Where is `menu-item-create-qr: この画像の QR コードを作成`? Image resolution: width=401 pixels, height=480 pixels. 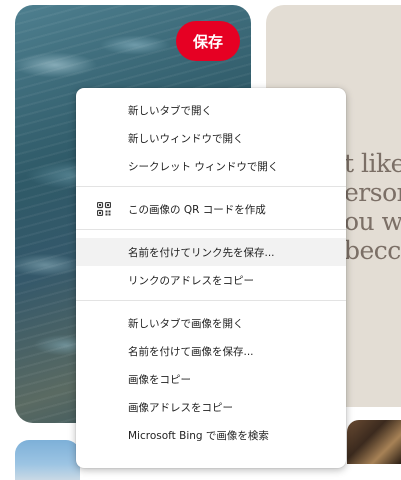
menu-item-create-qr: この画像の QR コードを作成 is located at coordinates (211, 209).